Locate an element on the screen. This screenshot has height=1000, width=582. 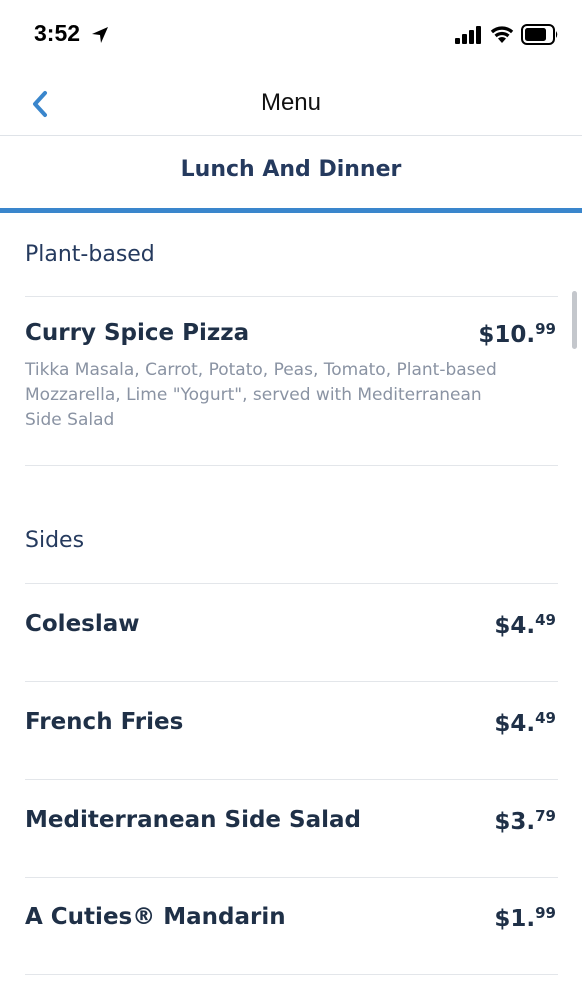
tab-lunch-and-dinner: Lunch And Dinner is located at coordinates (291, 169).